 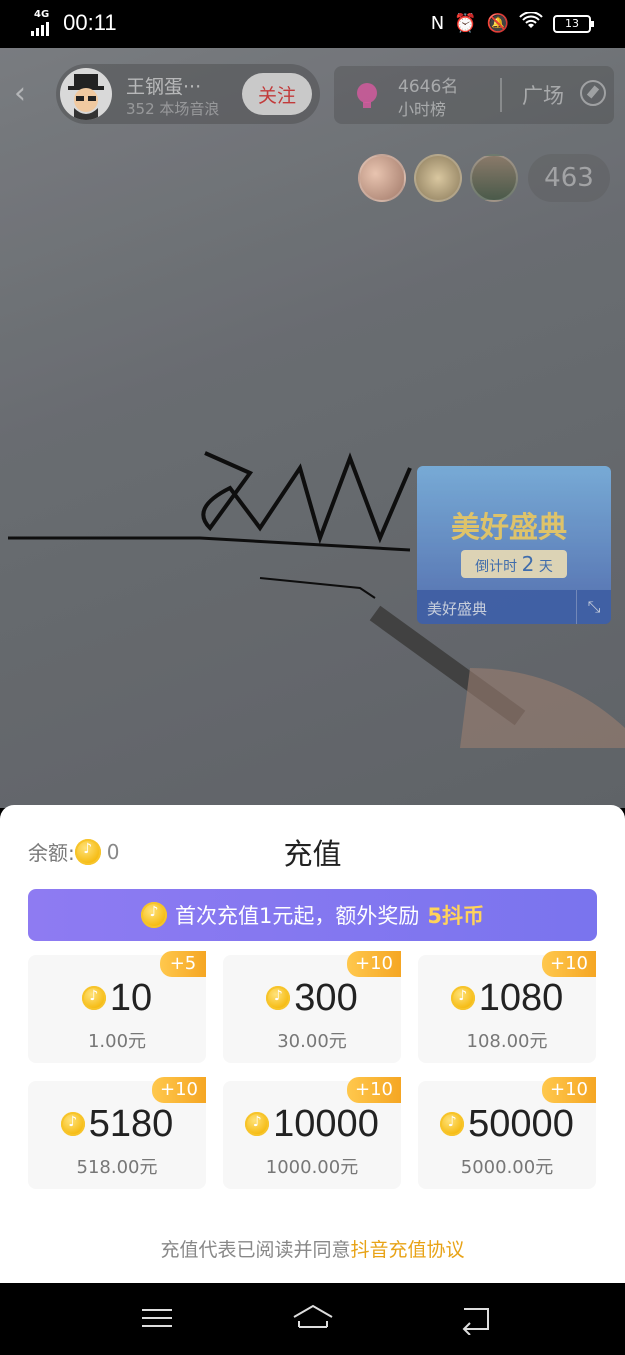 I want to click on agreement-text: 充值代表已阅读并同意抖音充值协议, so click(x=312, y=1248).